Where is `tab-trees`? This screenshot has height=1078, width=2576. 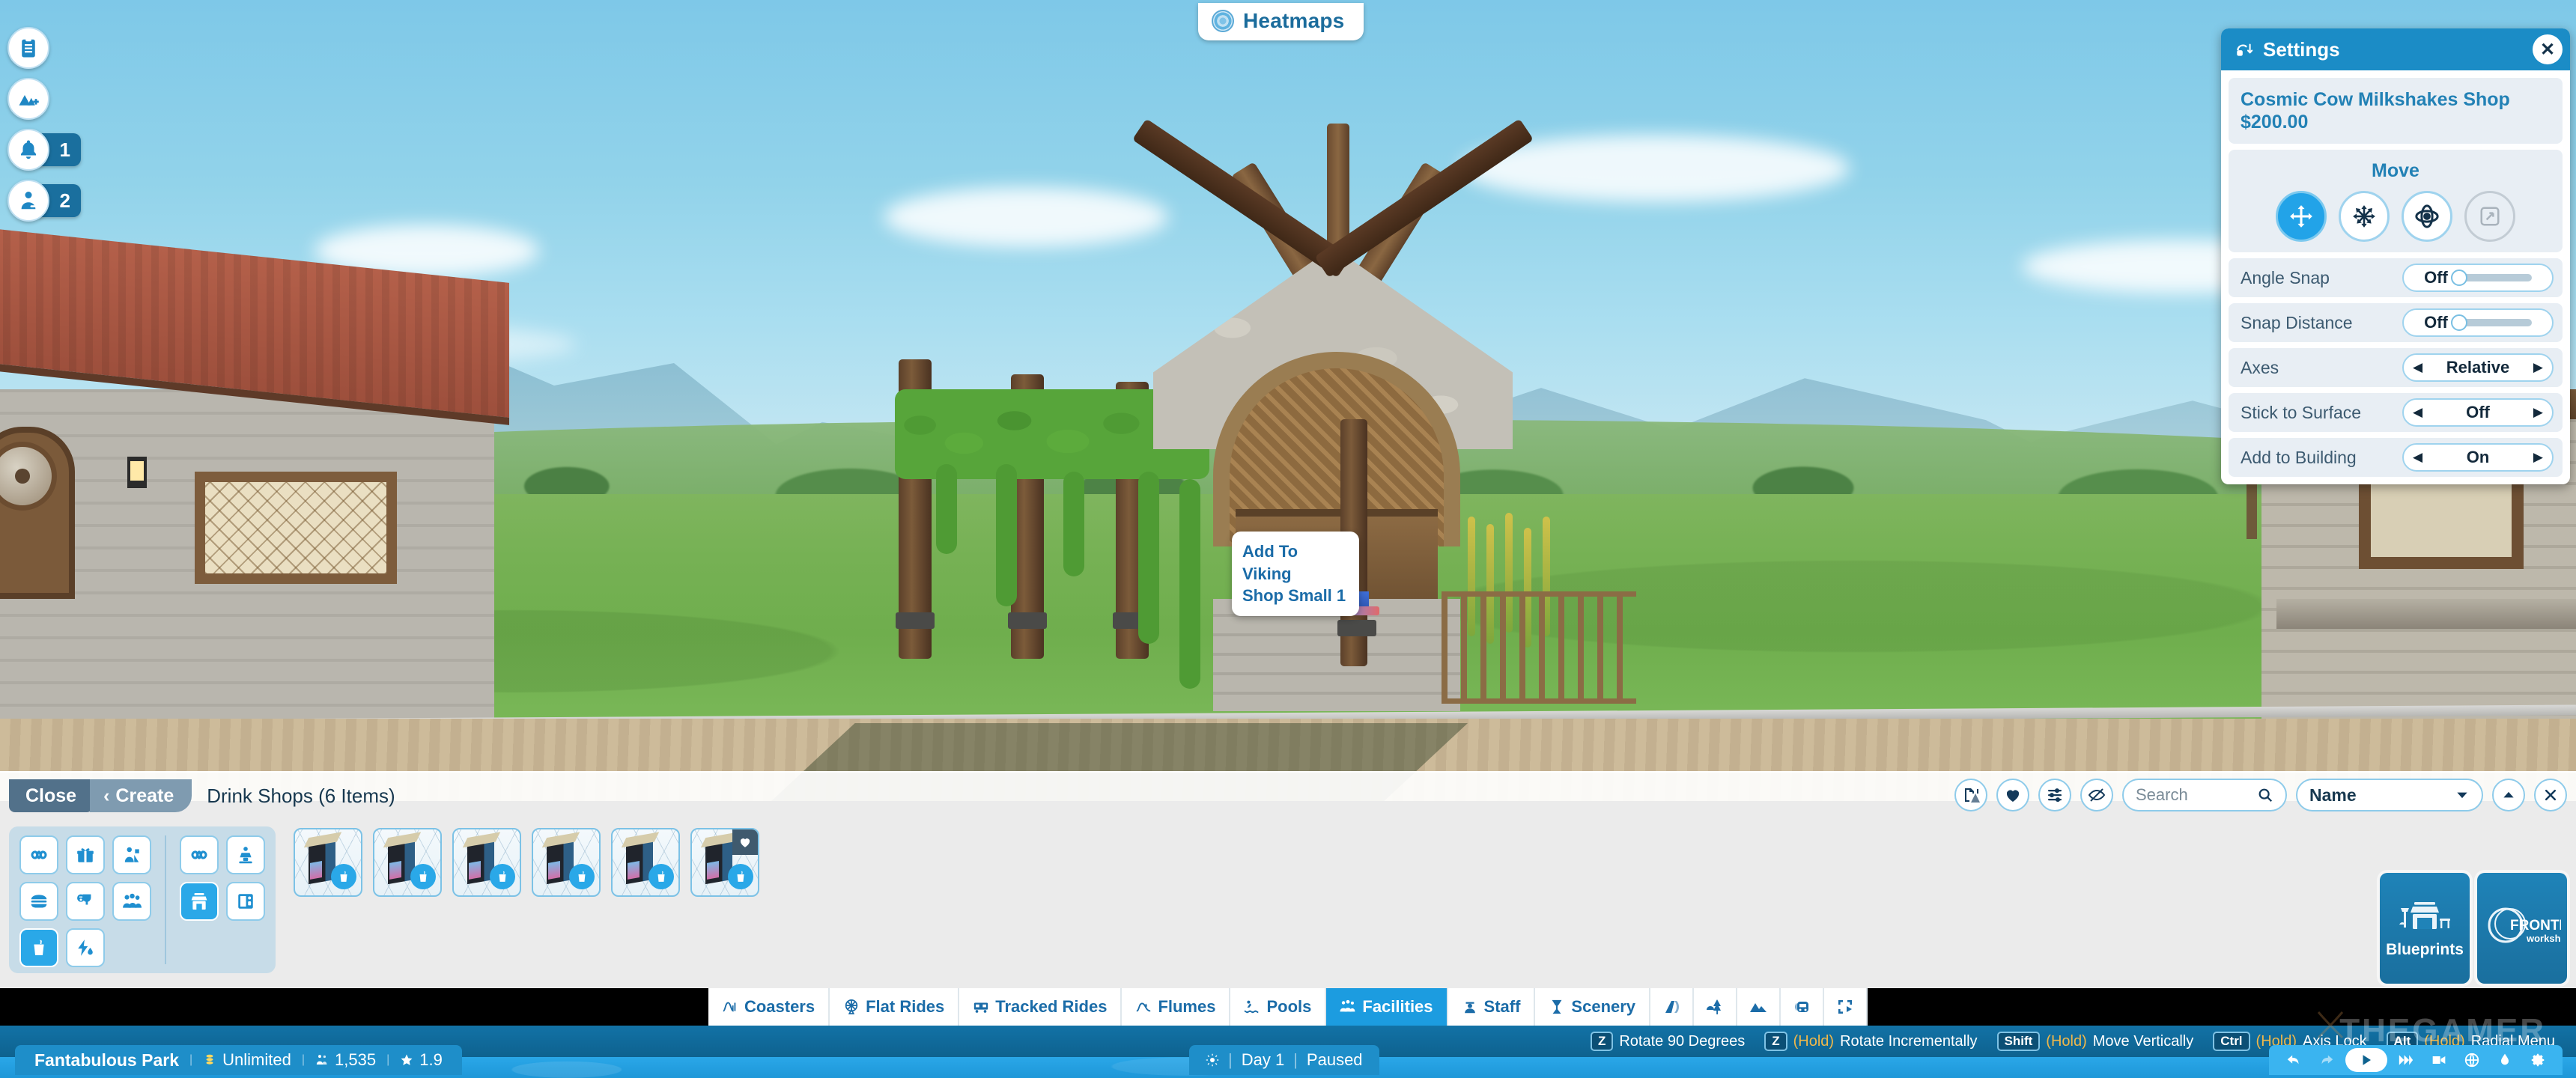 tab-trees is located at coordinates (1716, 1007).